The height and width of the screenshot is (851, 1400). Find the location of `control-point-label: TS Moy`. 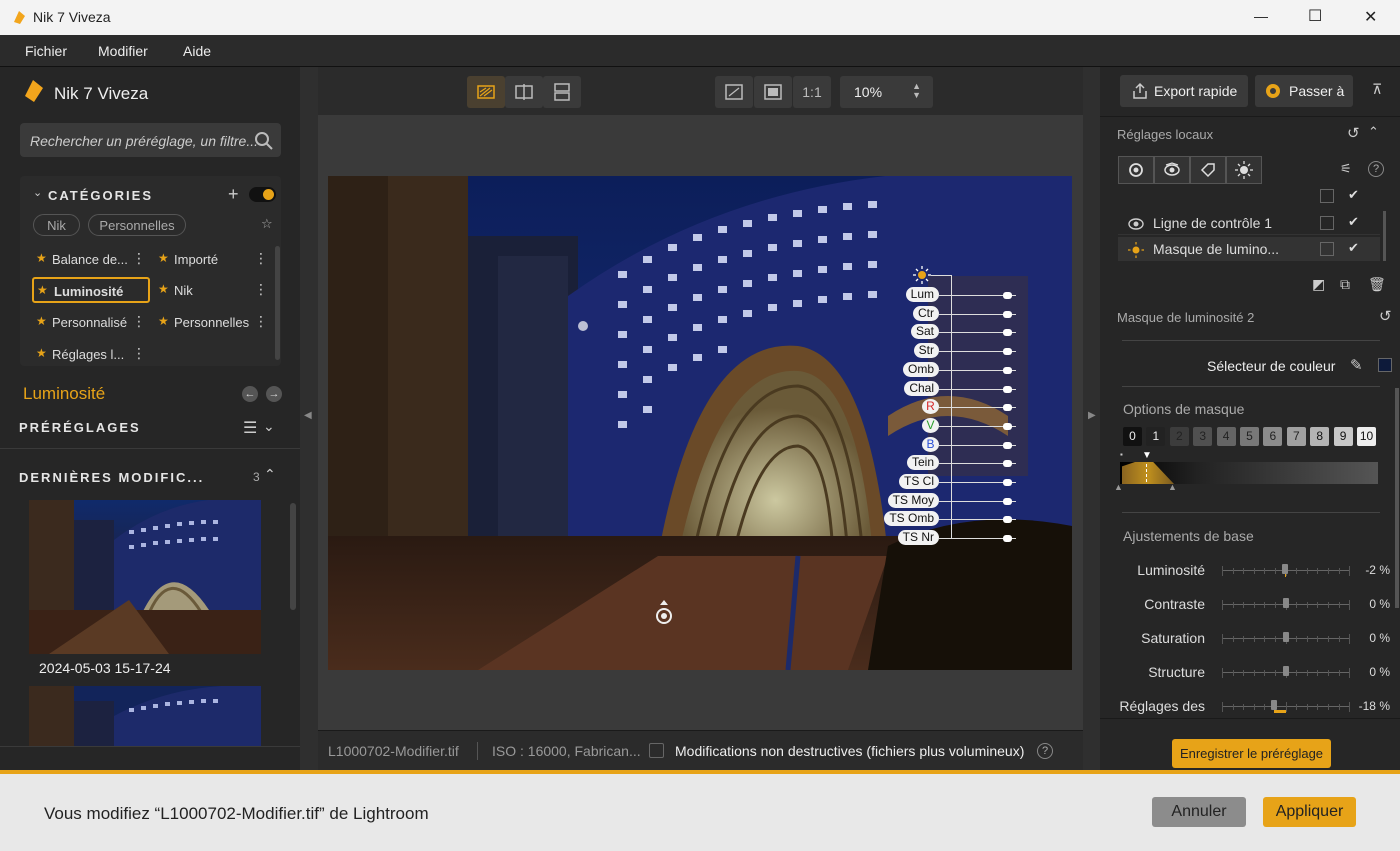

control-point-label: TS Moy is located at coordinates (913, 500).